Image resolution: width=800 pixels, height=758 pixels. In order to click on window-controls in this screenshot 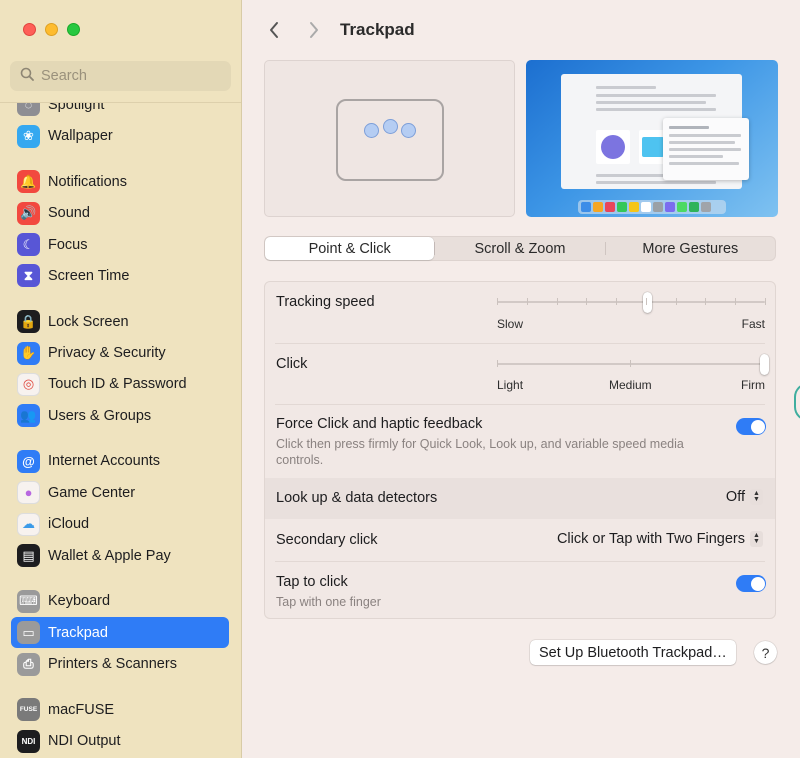, I will do `click(51, 29)`.